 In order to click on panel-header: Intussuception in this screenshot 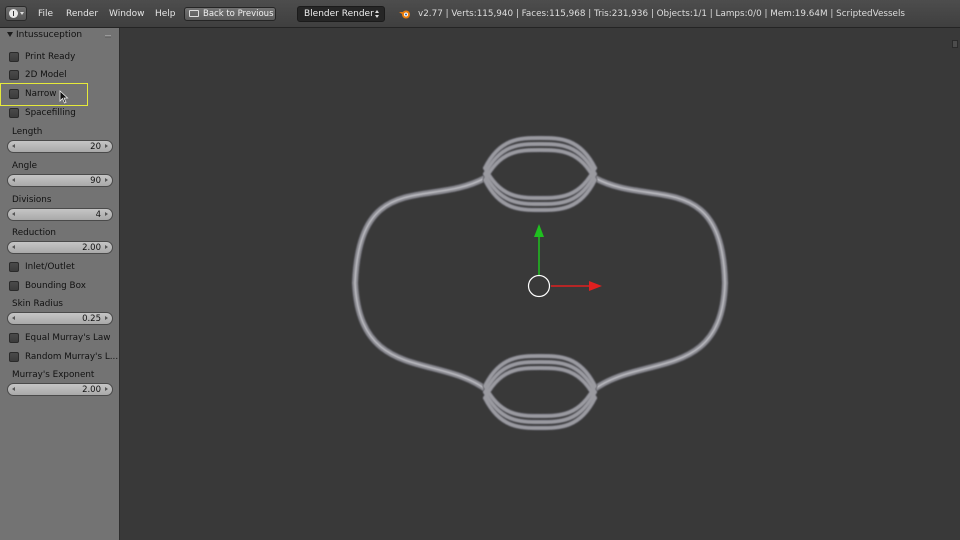, I will do `click(59, 35)`.